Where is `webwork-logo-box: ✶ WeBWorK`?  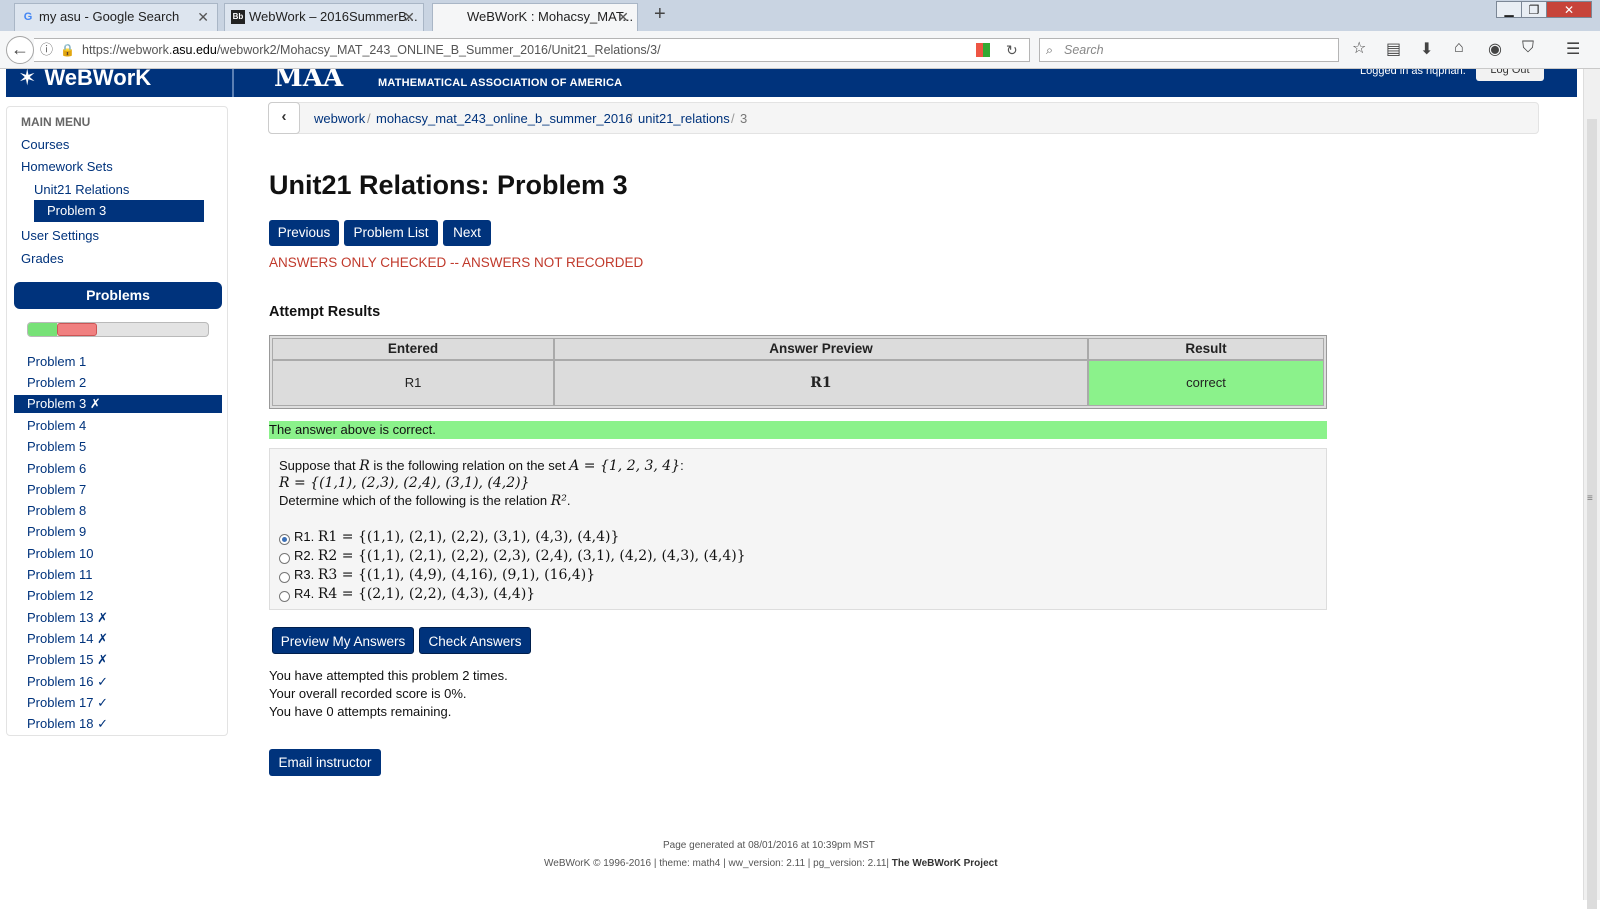
webwork-logo-box: ✶ WeBWorK is located at coordinates (120, 83).